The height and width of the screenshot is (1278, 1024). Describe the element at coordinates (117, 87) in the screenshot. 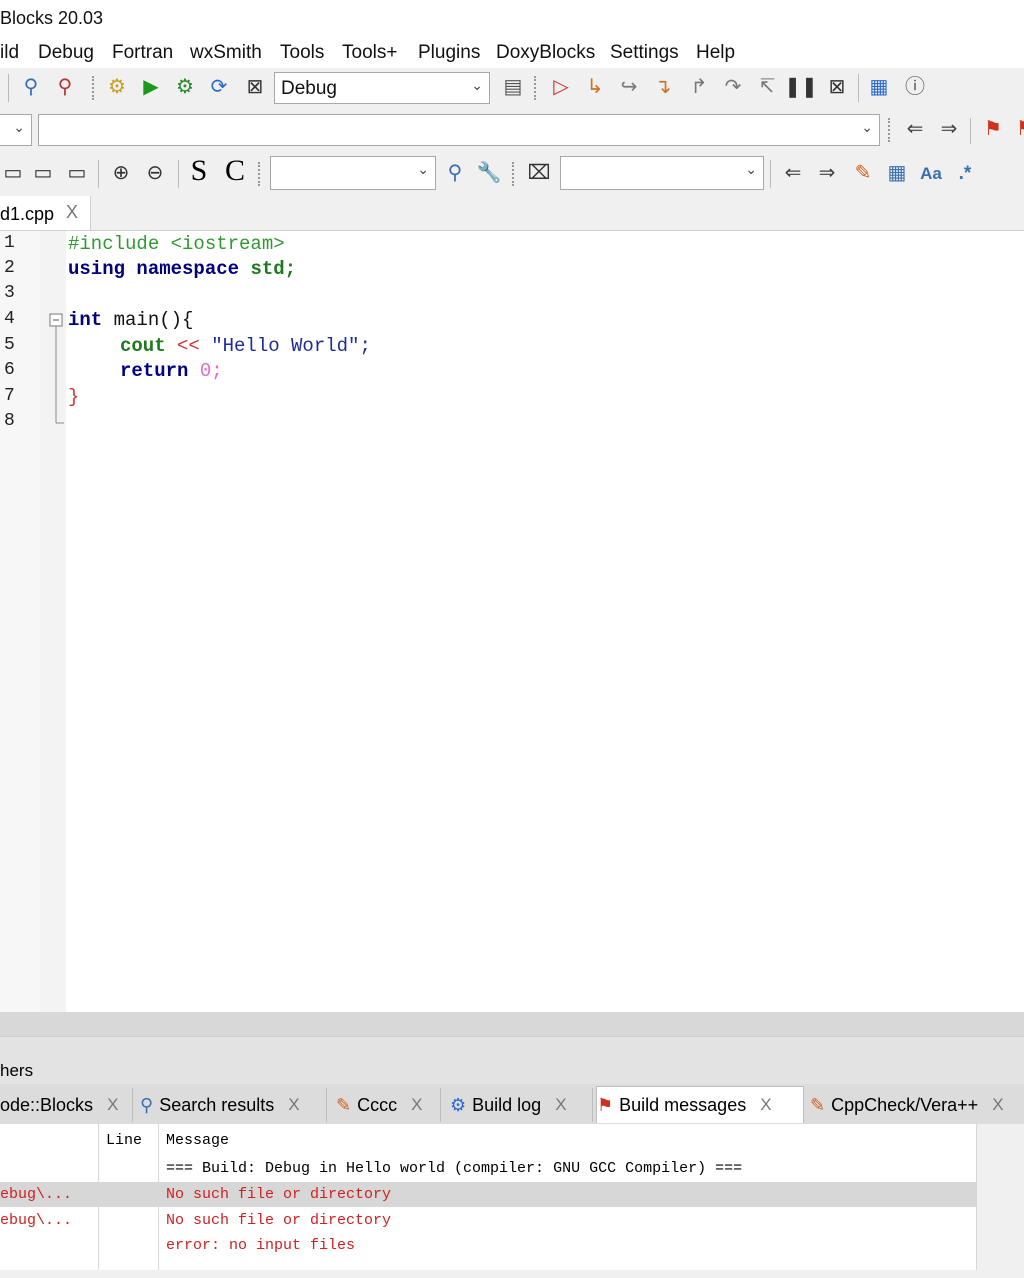

I see `build-gear-icon: ⚙` at that location.